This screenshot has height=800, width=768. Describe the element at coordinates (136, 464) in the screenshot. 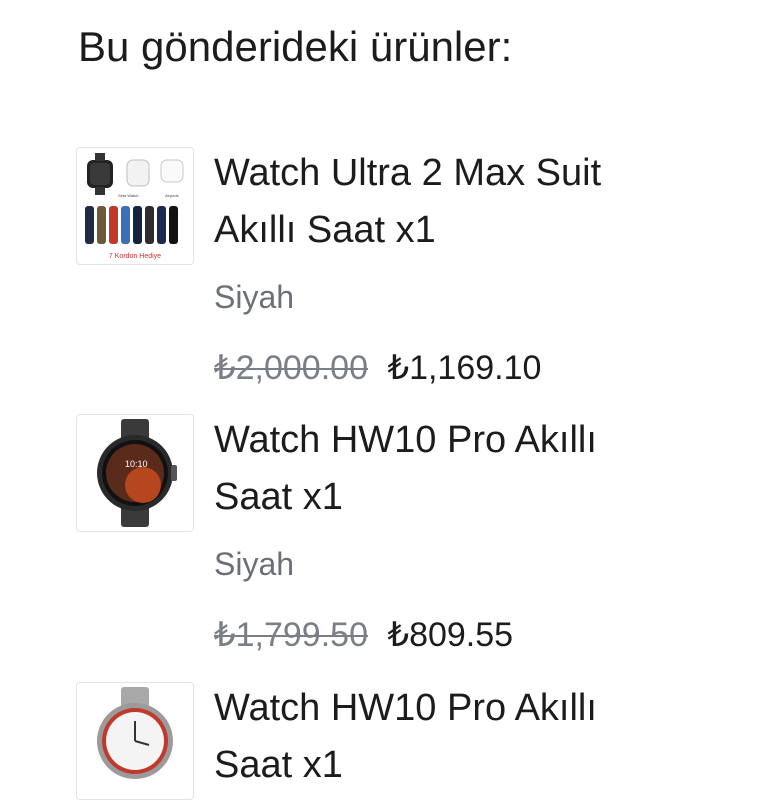

I see `svg-text: 10:10` at that location.